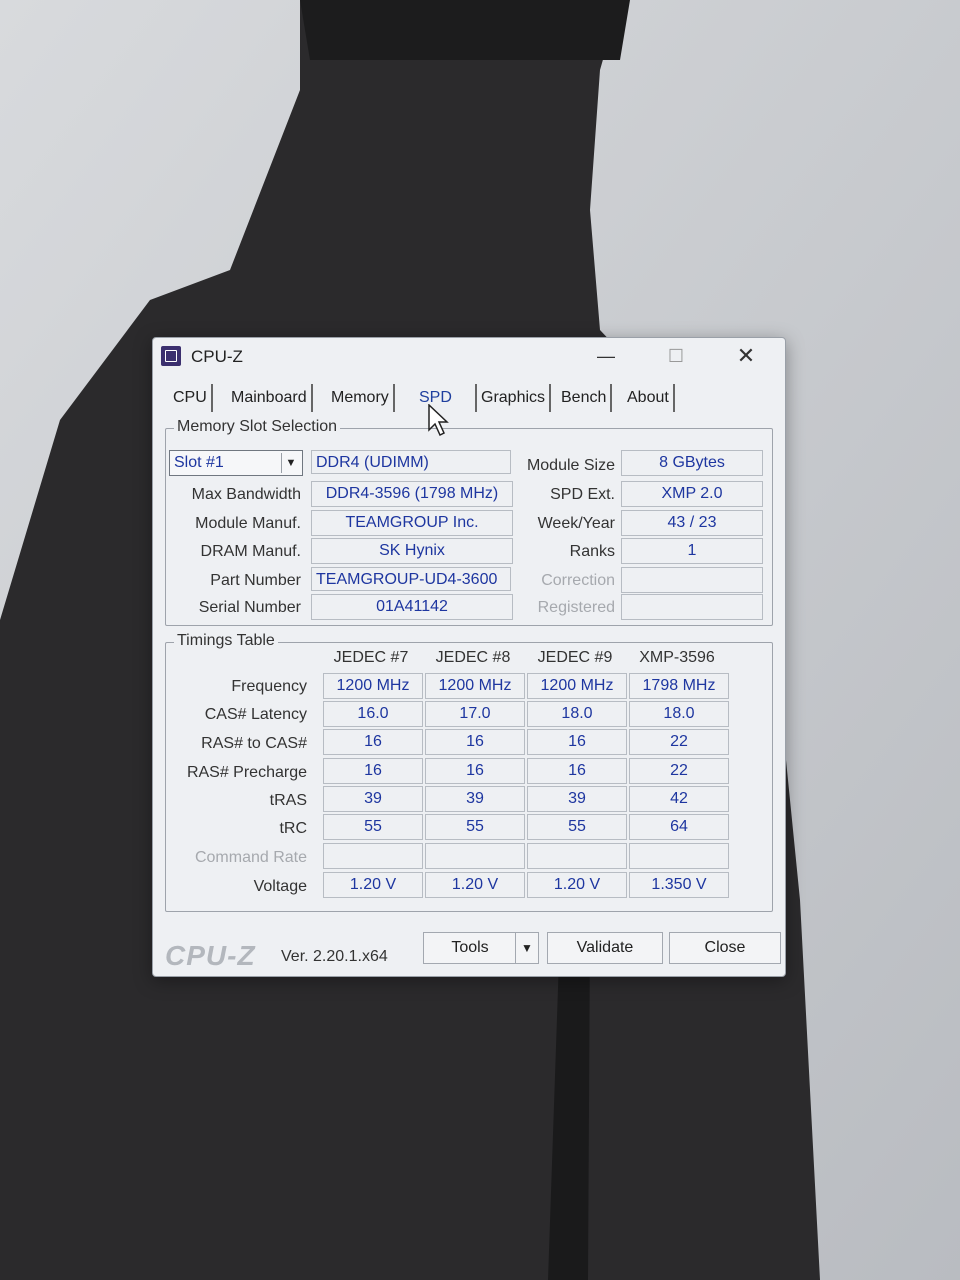 The width and height of the screenshot is (960, 1280). I want to click on timing-cell: 1798 MHz, so click(679, 686).